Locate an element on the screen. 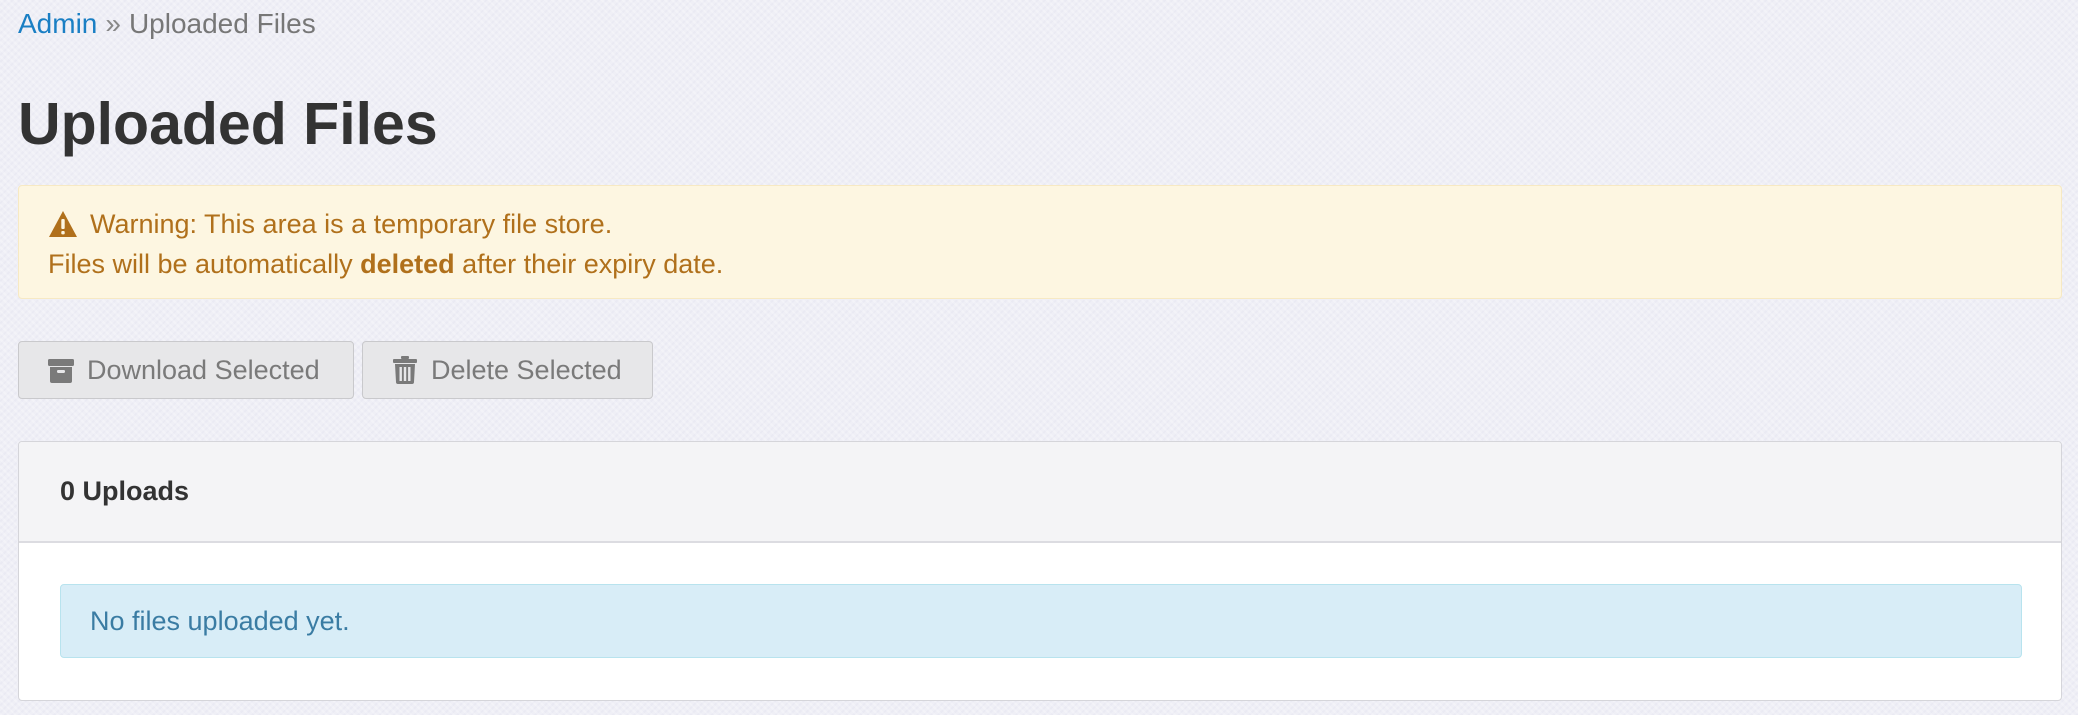 Image resolution: width=2078 pixels, height=715 pixels. download-selected-button: Download Selected is located at coordinates (186, 370).